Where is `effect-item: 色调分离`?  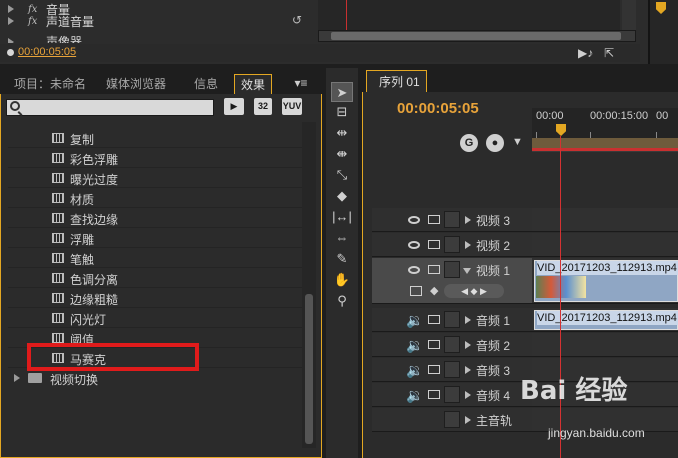
effect-item: 色调分离 is located at coordinates (155, 278).